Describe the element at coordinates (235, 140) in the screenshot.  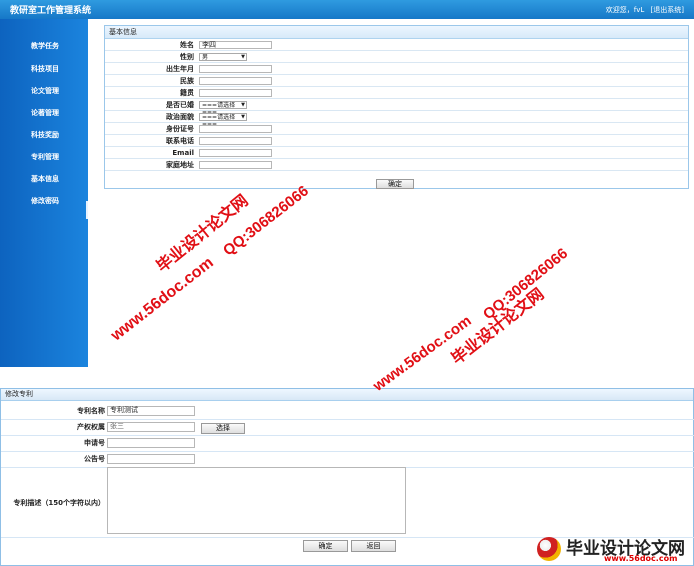
I see `phone-input` at that location.